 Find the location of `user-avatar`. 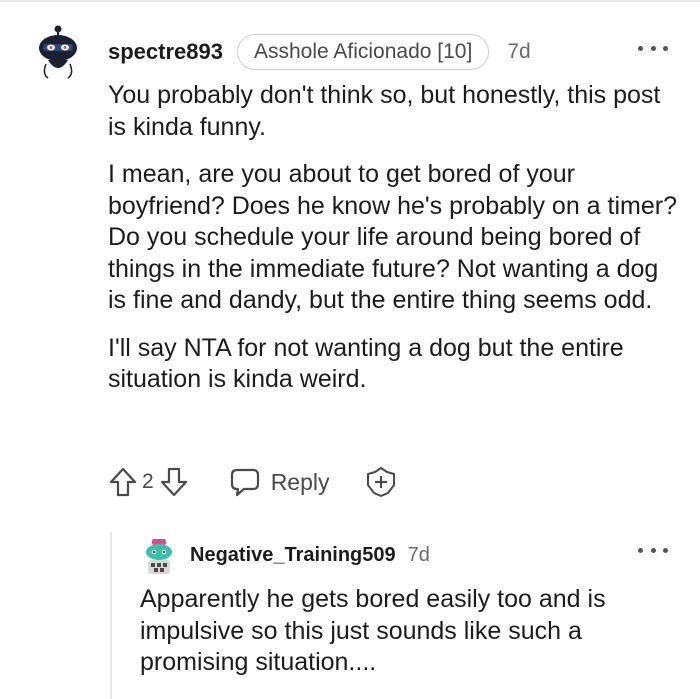

user-avatar is located at coordinates (58, 53).